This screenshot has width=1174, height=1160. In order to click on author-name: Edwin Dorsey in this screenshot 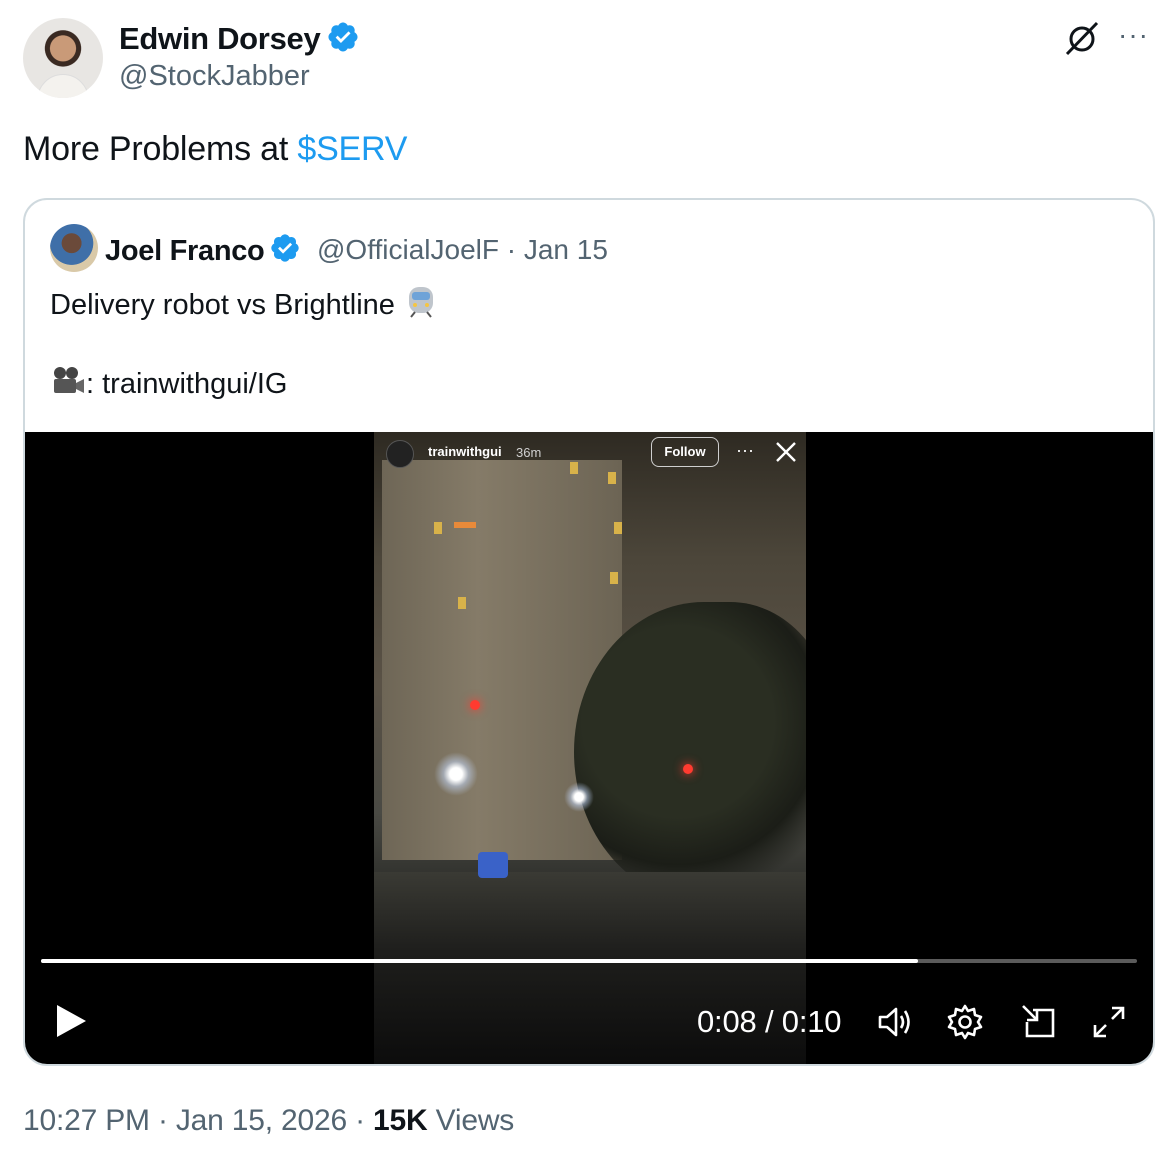, I will do `click(239, 38)`.